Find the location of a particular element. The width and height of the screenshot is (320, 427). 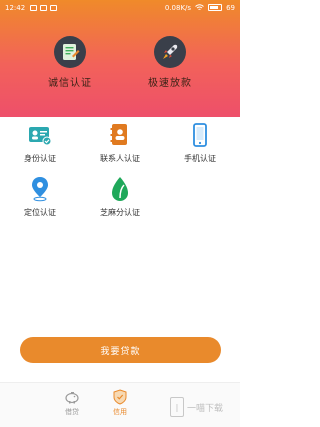

battery-icon is located at coordinates (215, 7).